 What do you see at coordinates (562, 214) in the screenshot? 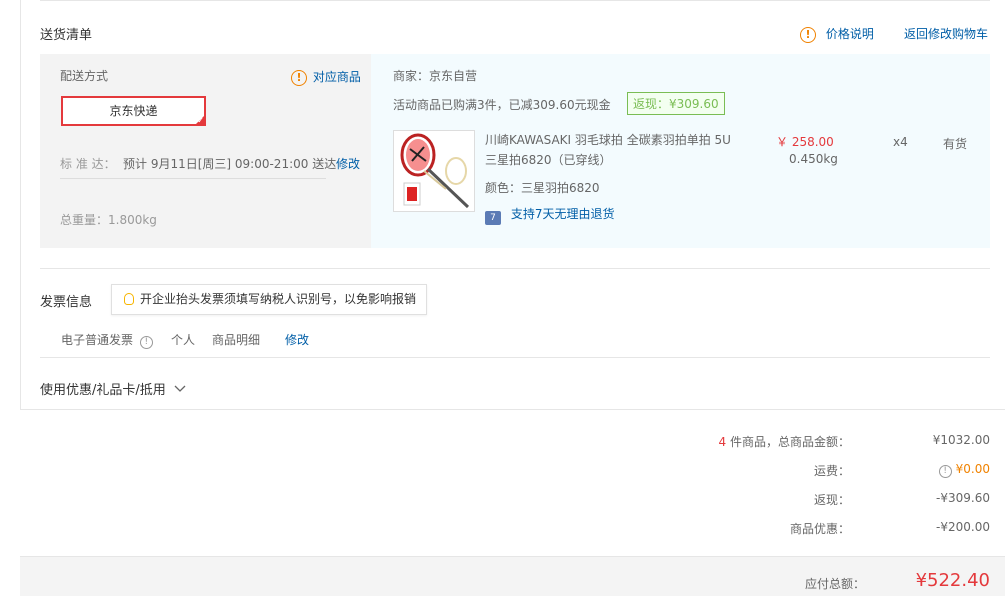
I see `return-policy-label: 支持7天无理由退货` at bounding box center [562, 214].